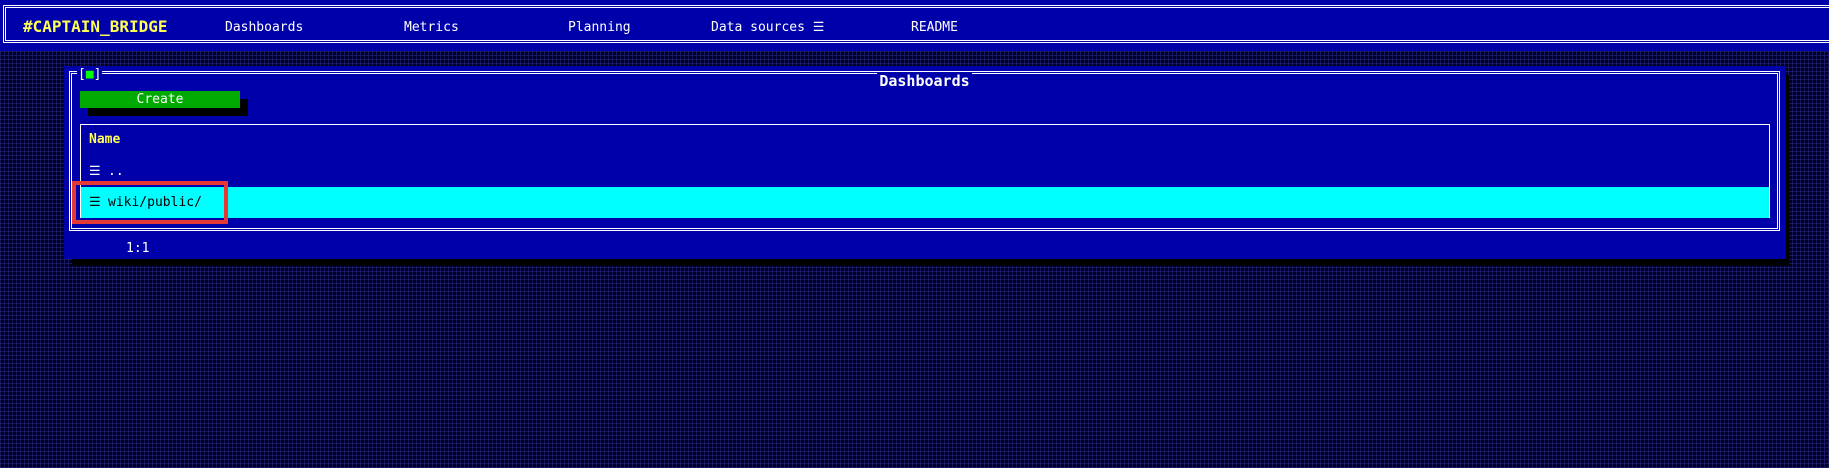  What do you see at coordinates (925, 202) in the screenshot?
I see `list-item-wiki-public: ☰ wiki/public/` at bounding box center [925, 202].